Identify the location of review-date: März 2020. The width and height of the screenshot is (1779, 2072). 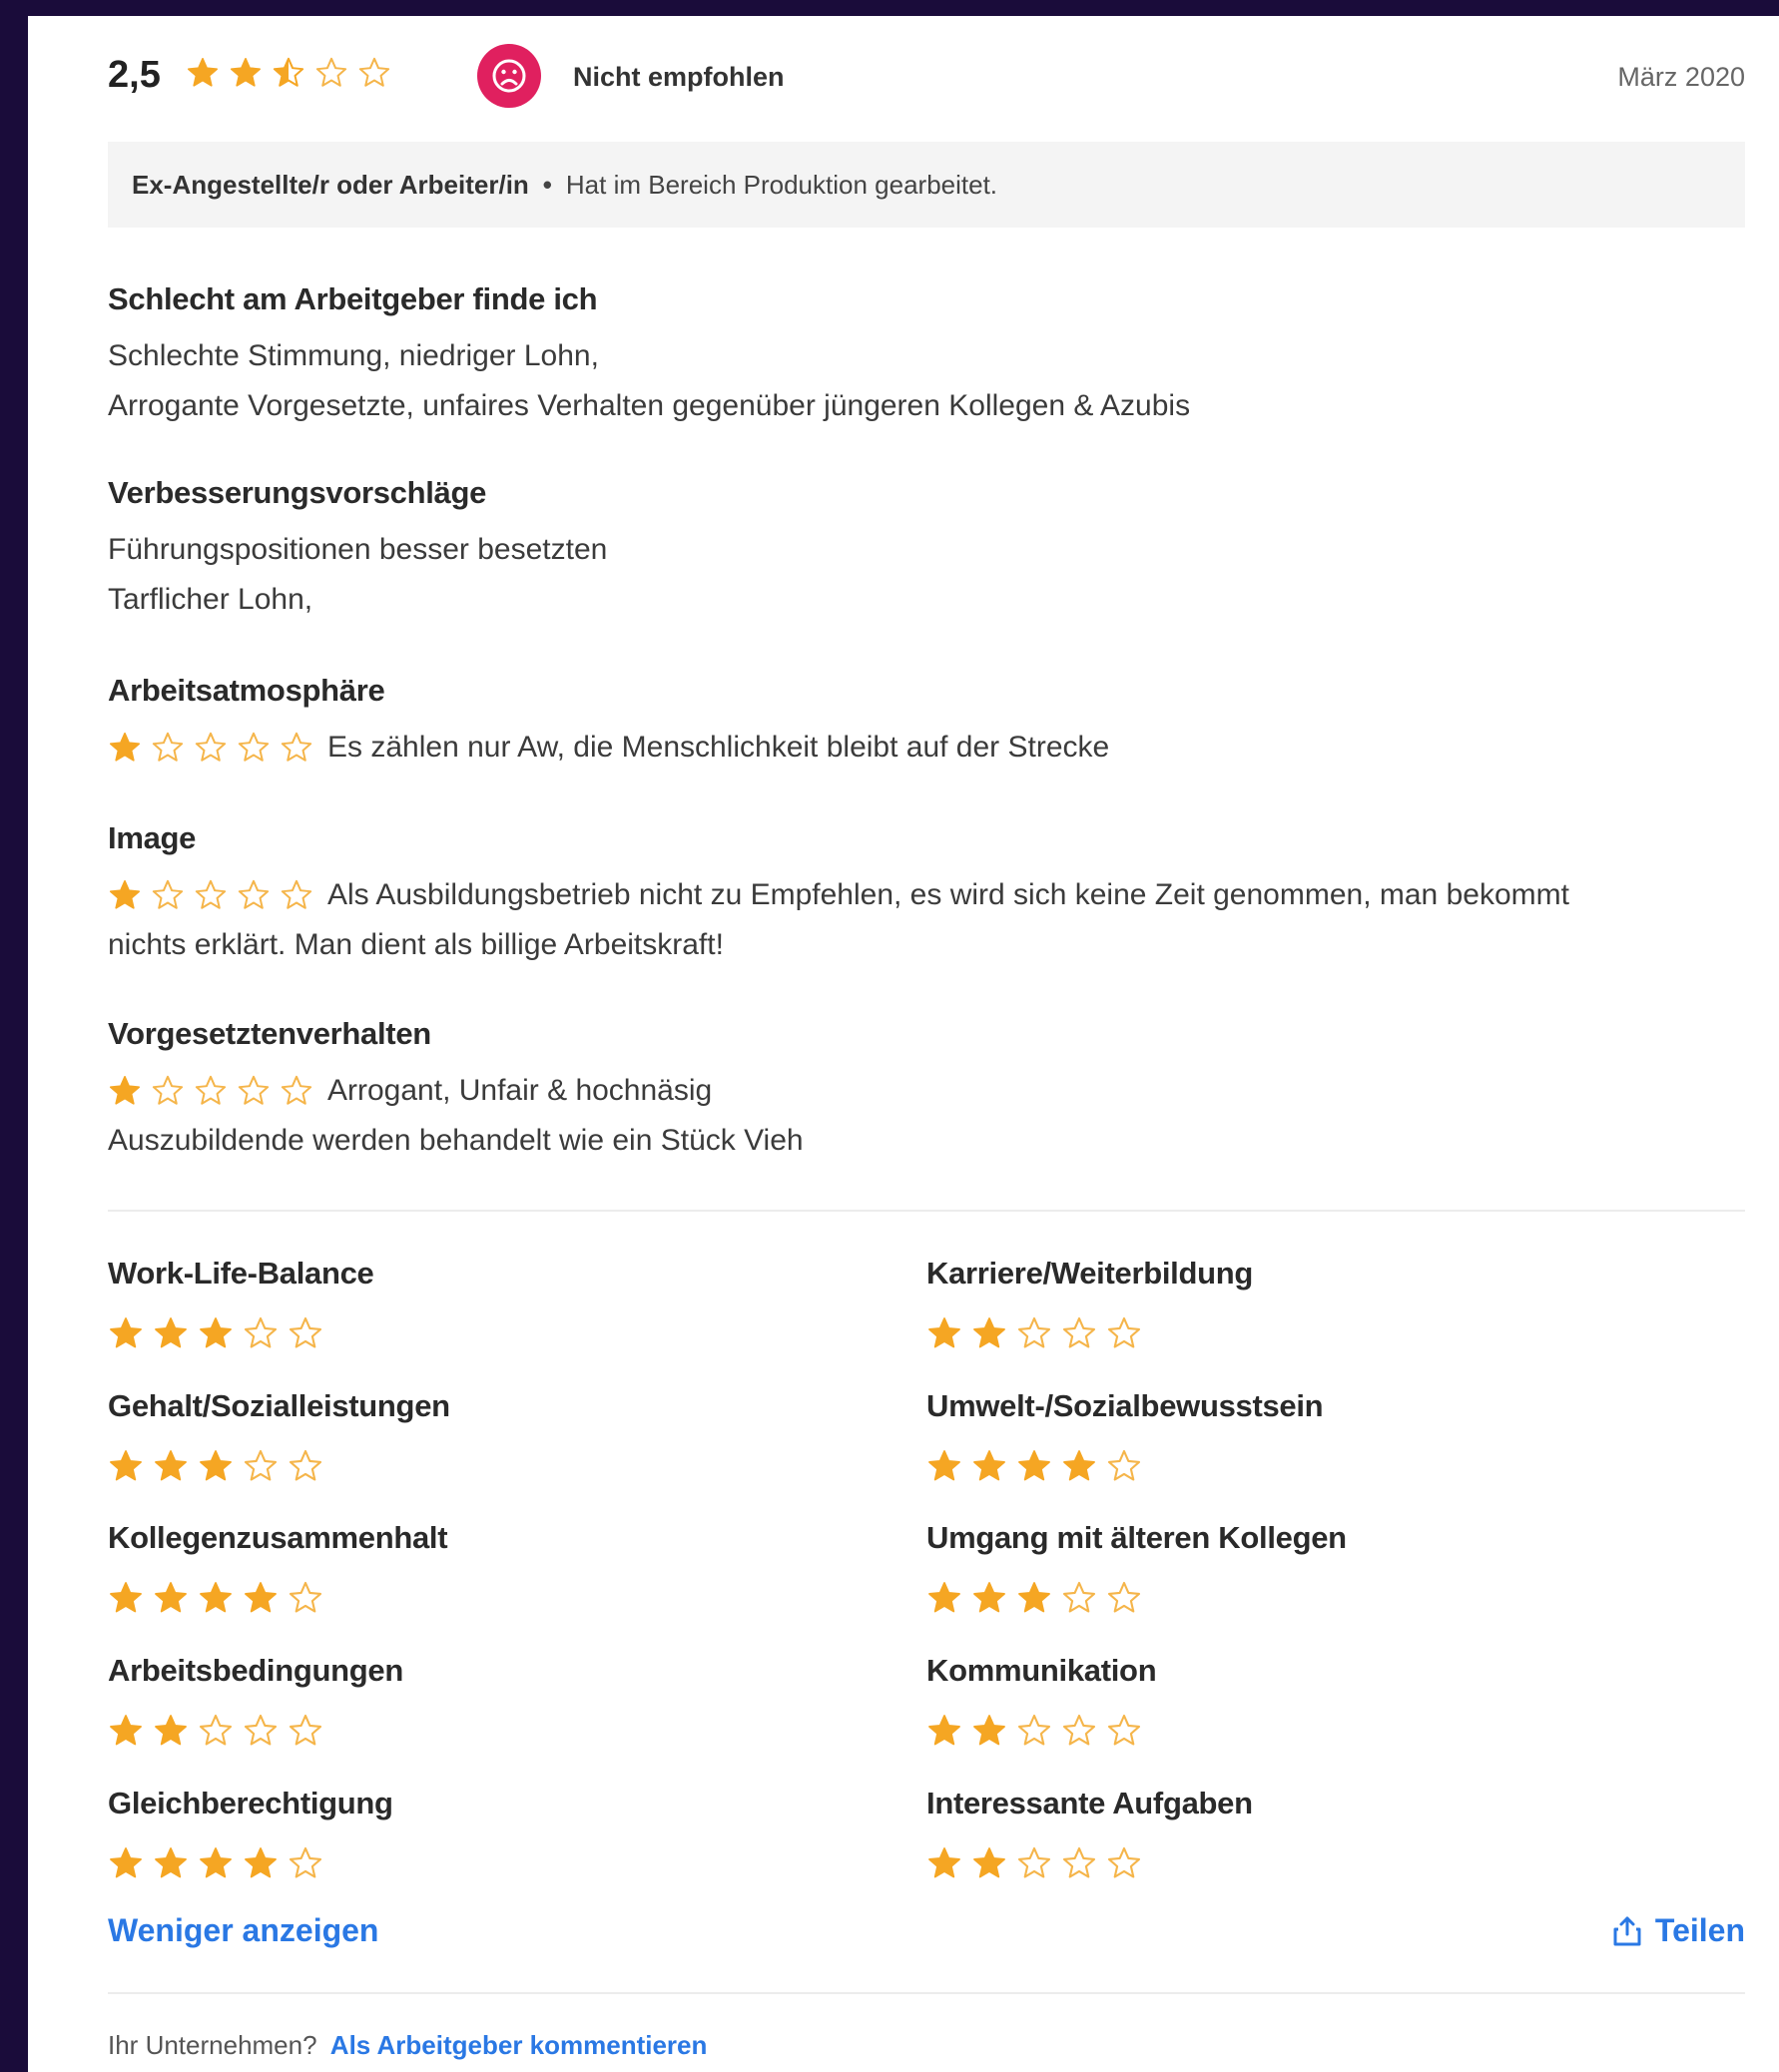
(1681, 77).